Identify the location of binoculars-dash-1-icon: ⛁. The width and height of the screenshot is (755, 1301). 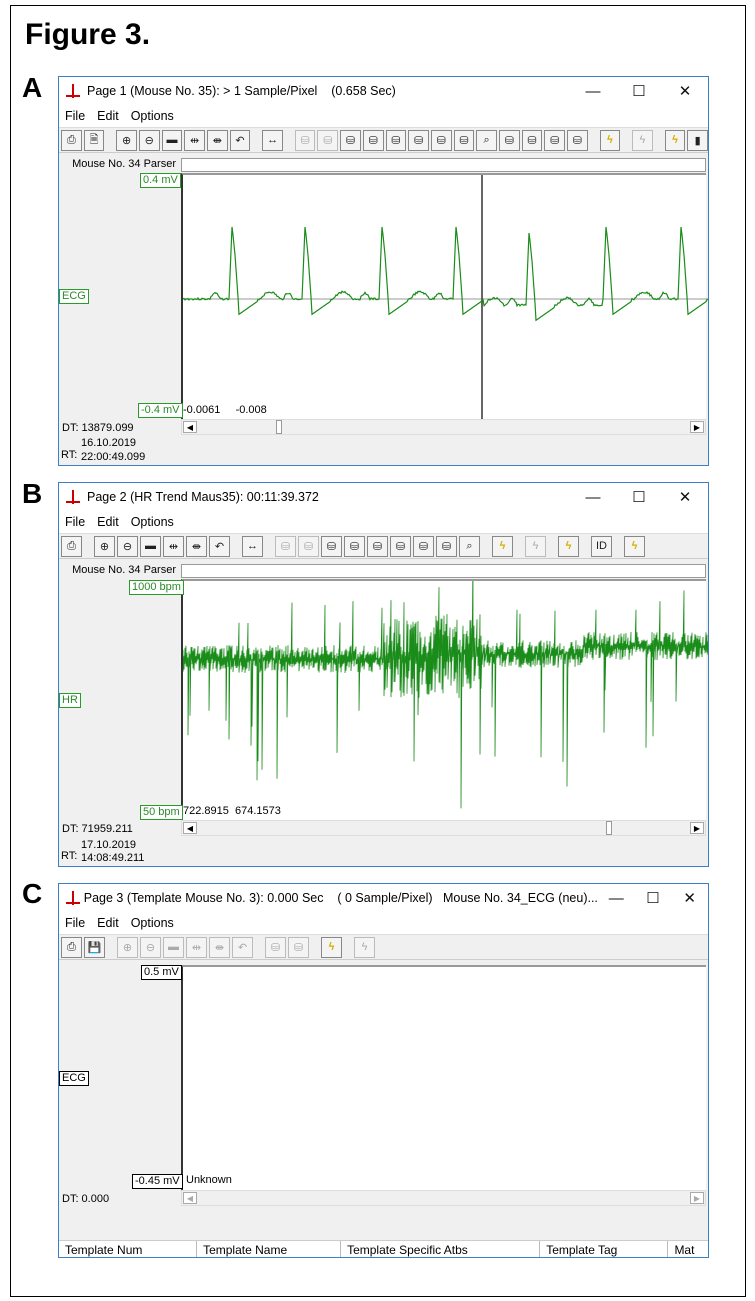
(555, 140).